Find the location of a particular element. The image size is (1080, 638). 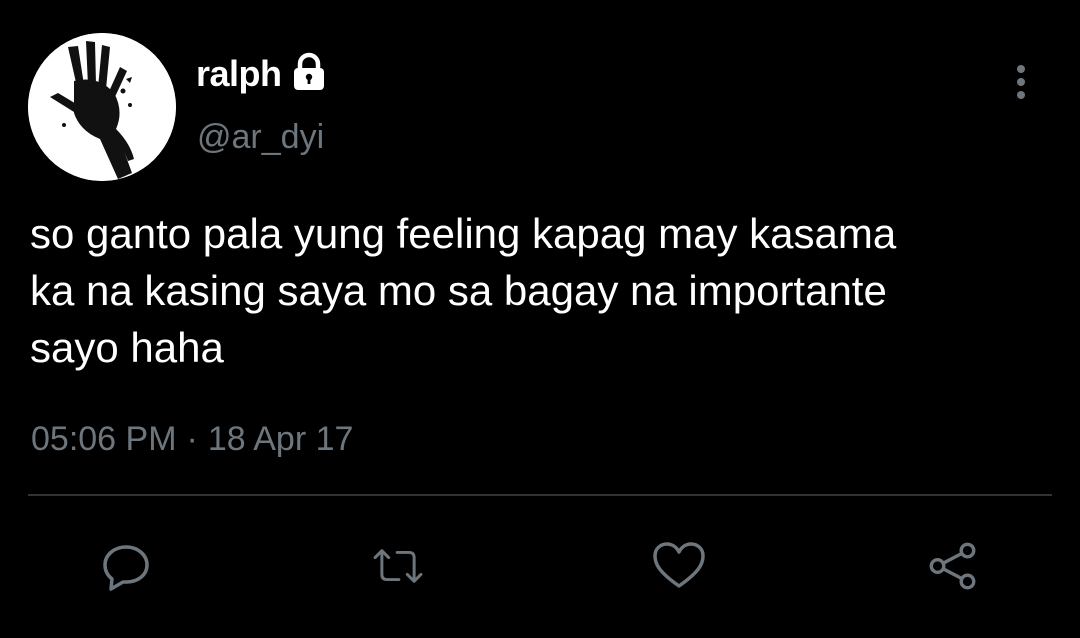

retweet-icon is located at coordinates (398, 566).